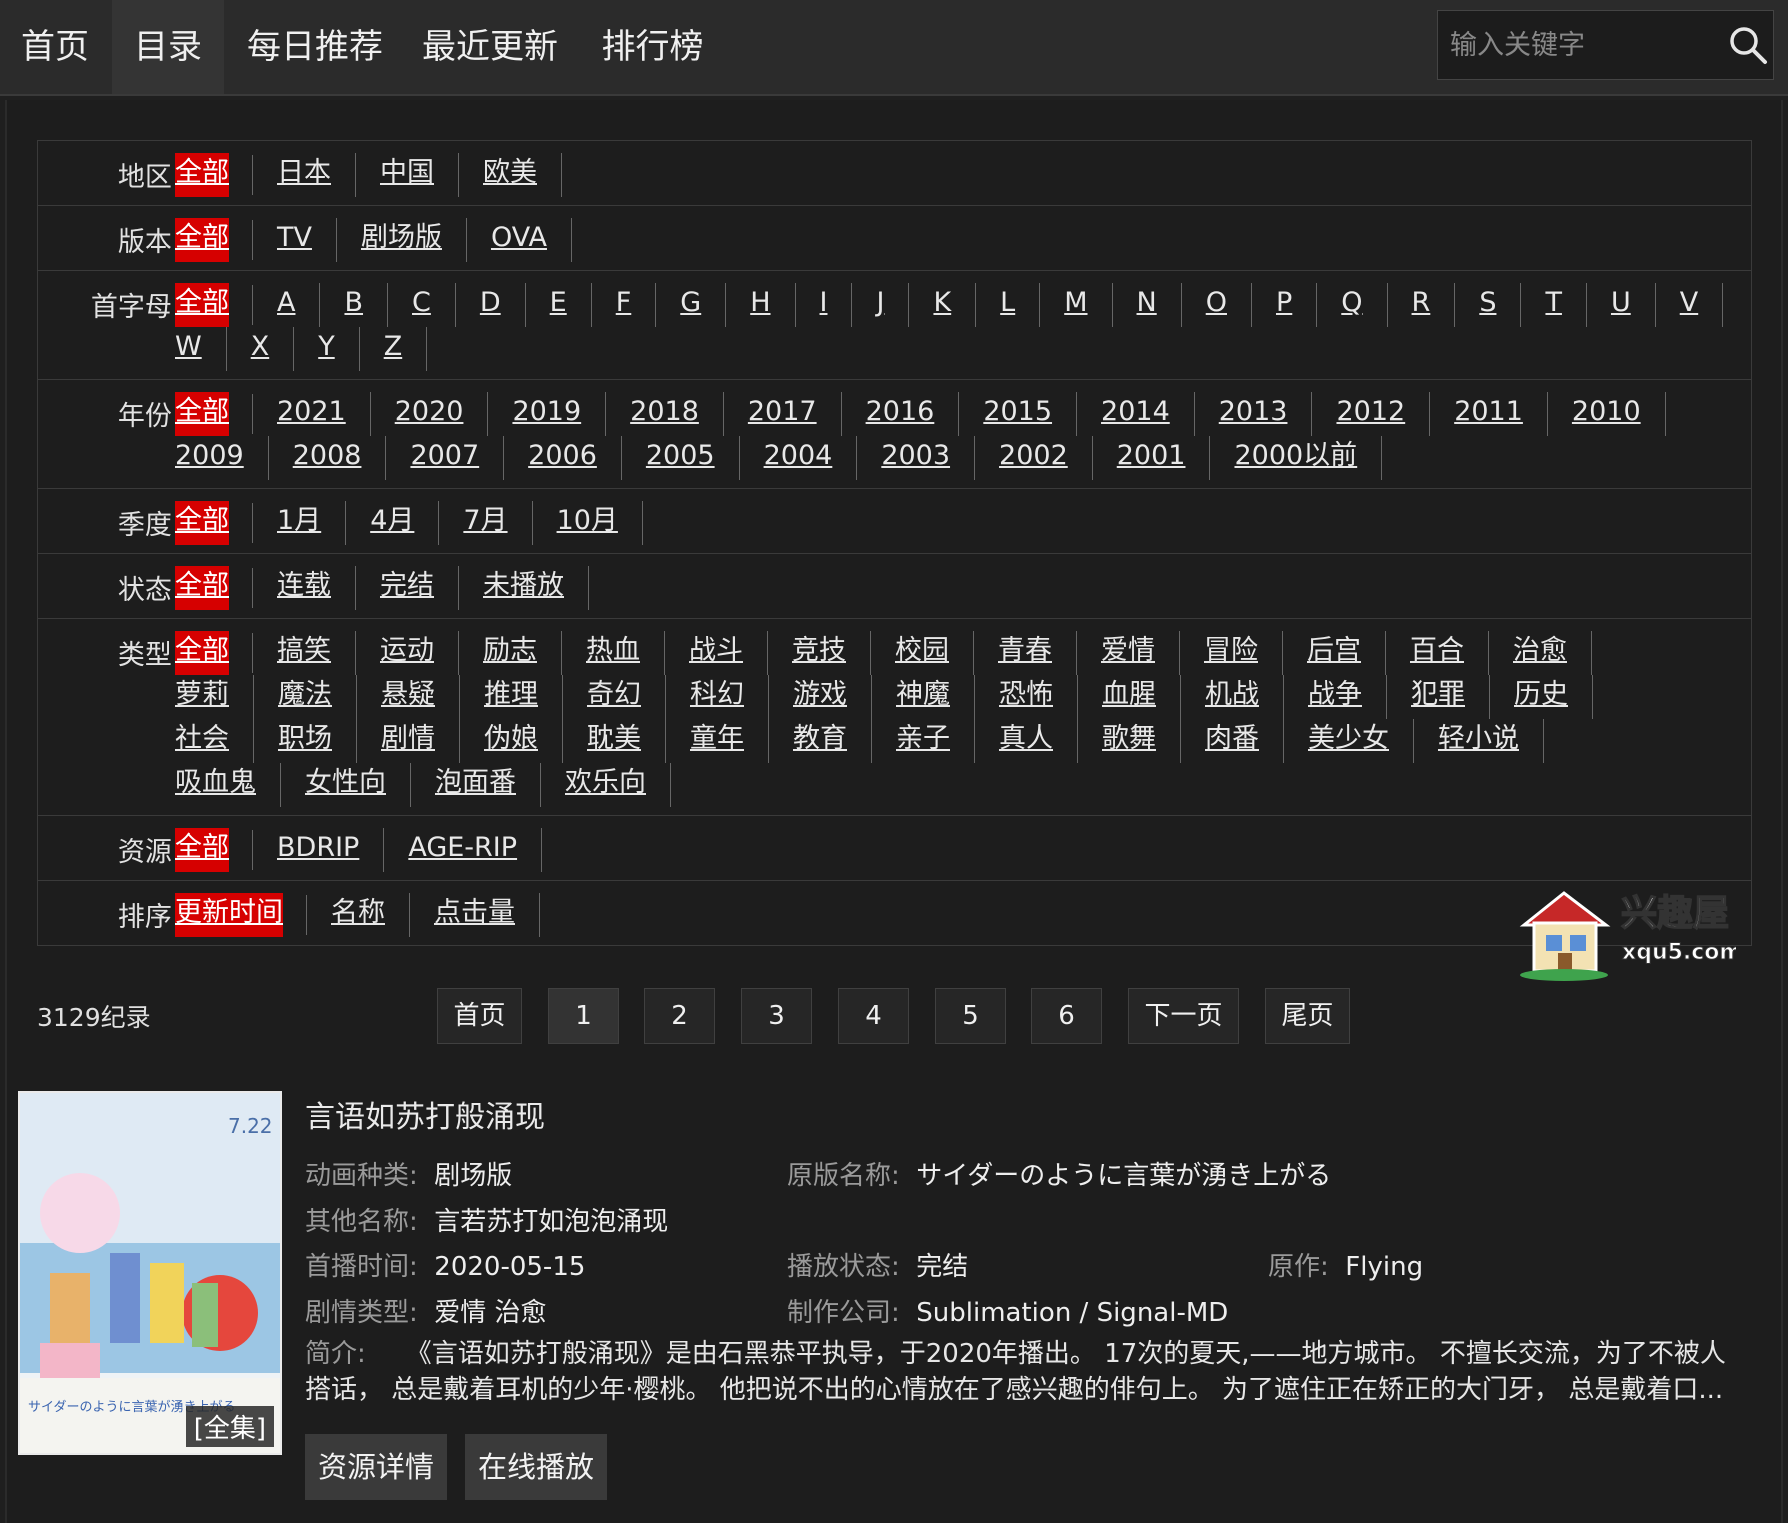 This screenshot has height=1523, width=1788. Describe the element at coordinates (317, 697) in the screenshot. I see `filter-option-genre-15: 魔法` at that location.